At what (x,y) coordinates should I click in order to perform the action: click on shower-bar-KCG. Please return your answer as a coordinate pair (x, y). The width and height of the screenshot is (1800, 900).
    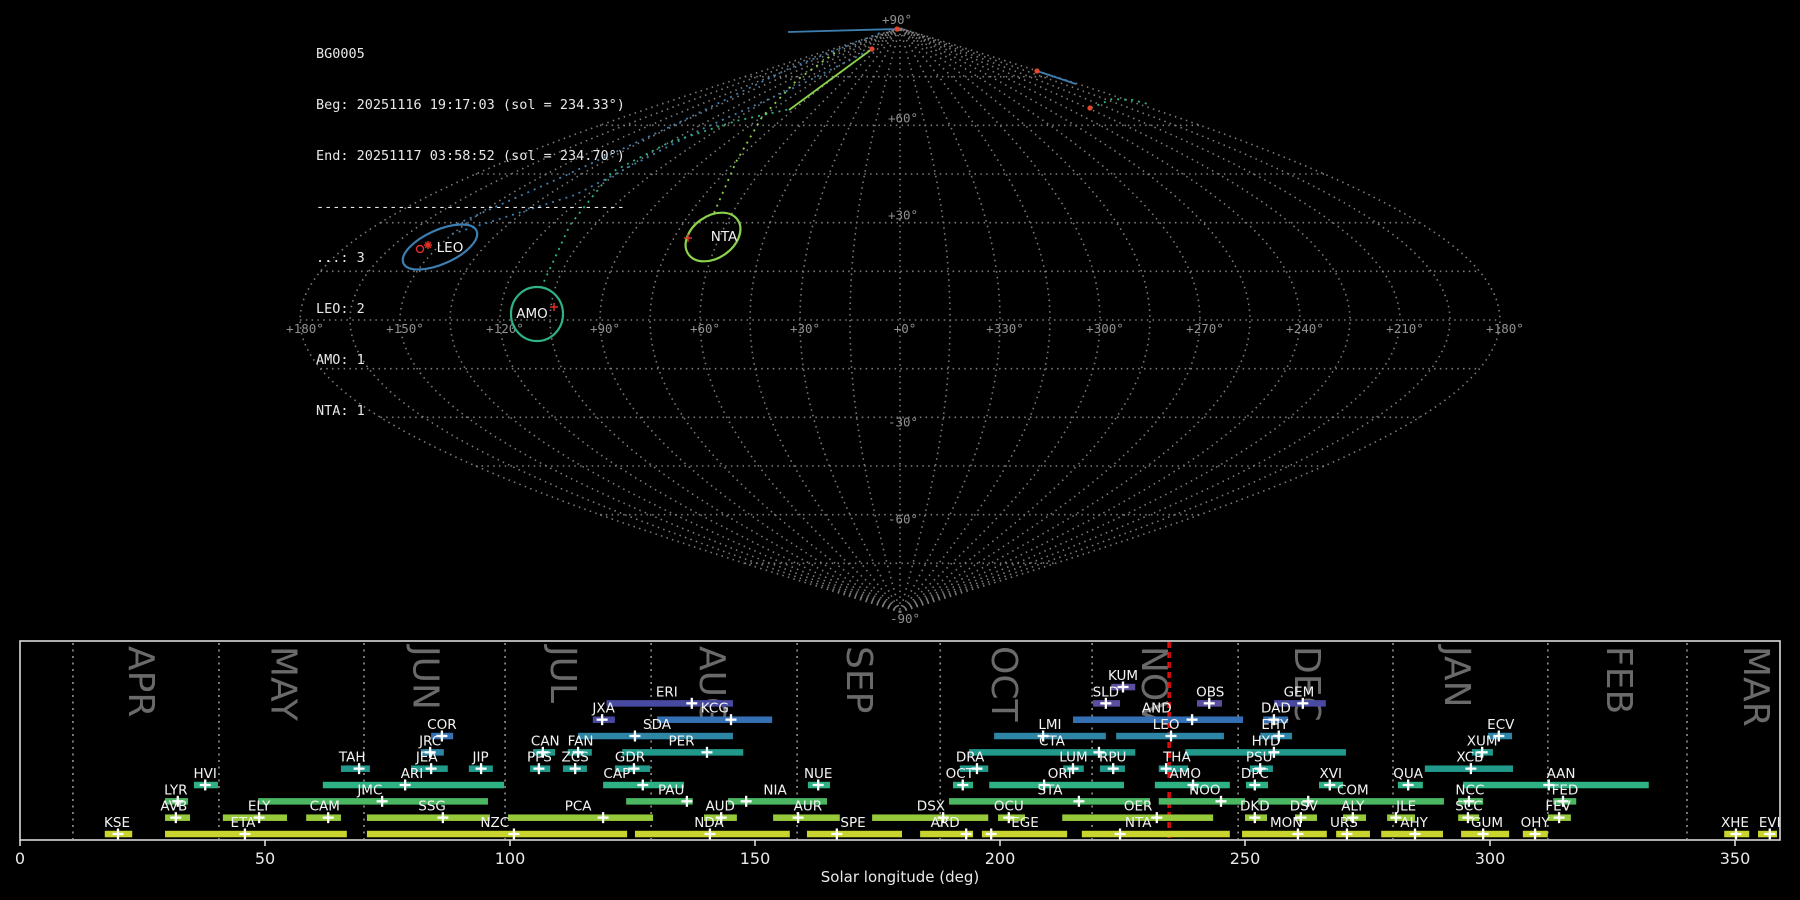
    Looking at the image, I should click on (715, 719).